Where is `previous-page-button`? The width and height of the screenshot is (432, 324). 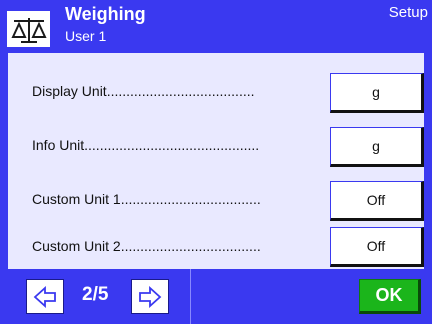
previous-page-button is located at coordinates (45, 296).